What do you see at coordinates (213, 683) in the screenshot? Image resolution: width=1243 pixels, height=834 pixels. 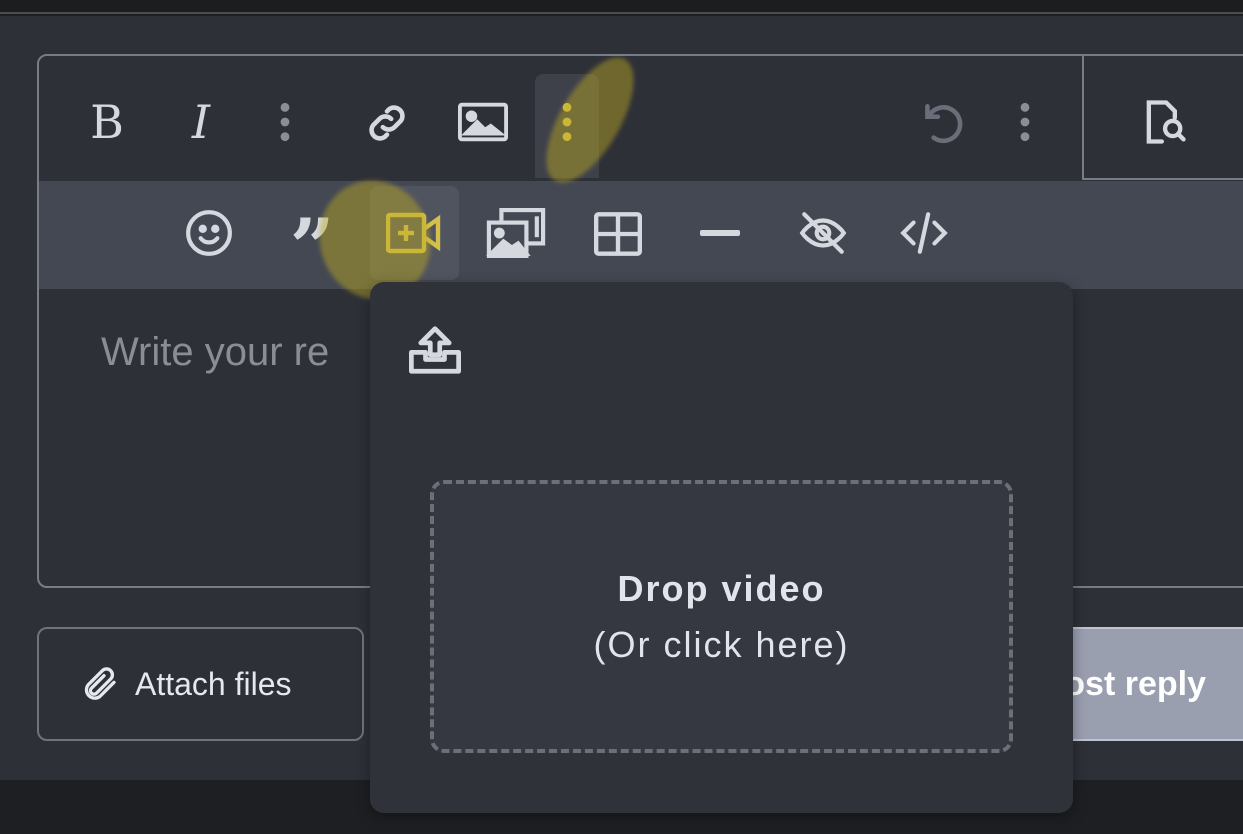 I see `attach-files-label: Attach files` at bounding box center [213, 683].